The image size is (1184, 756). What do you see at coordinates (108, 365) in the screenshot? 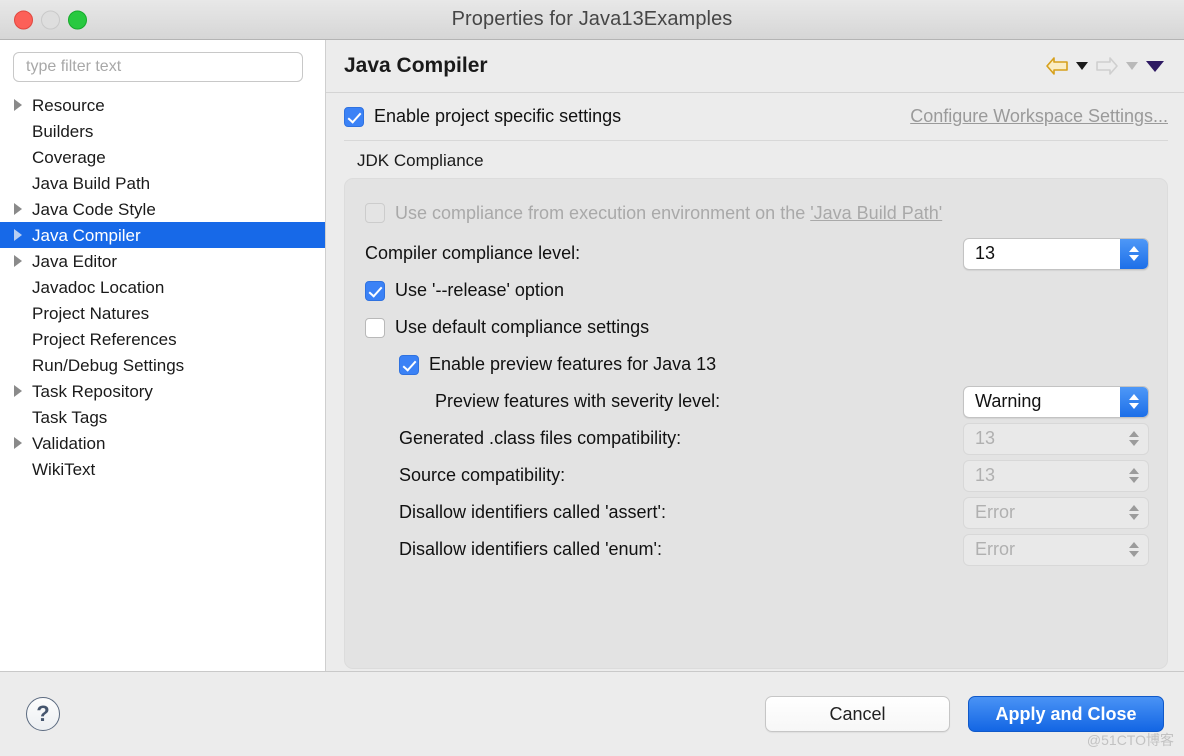
I see `sidebar-item-label: Run/Debug Settings` at bounding box center [108, 365].